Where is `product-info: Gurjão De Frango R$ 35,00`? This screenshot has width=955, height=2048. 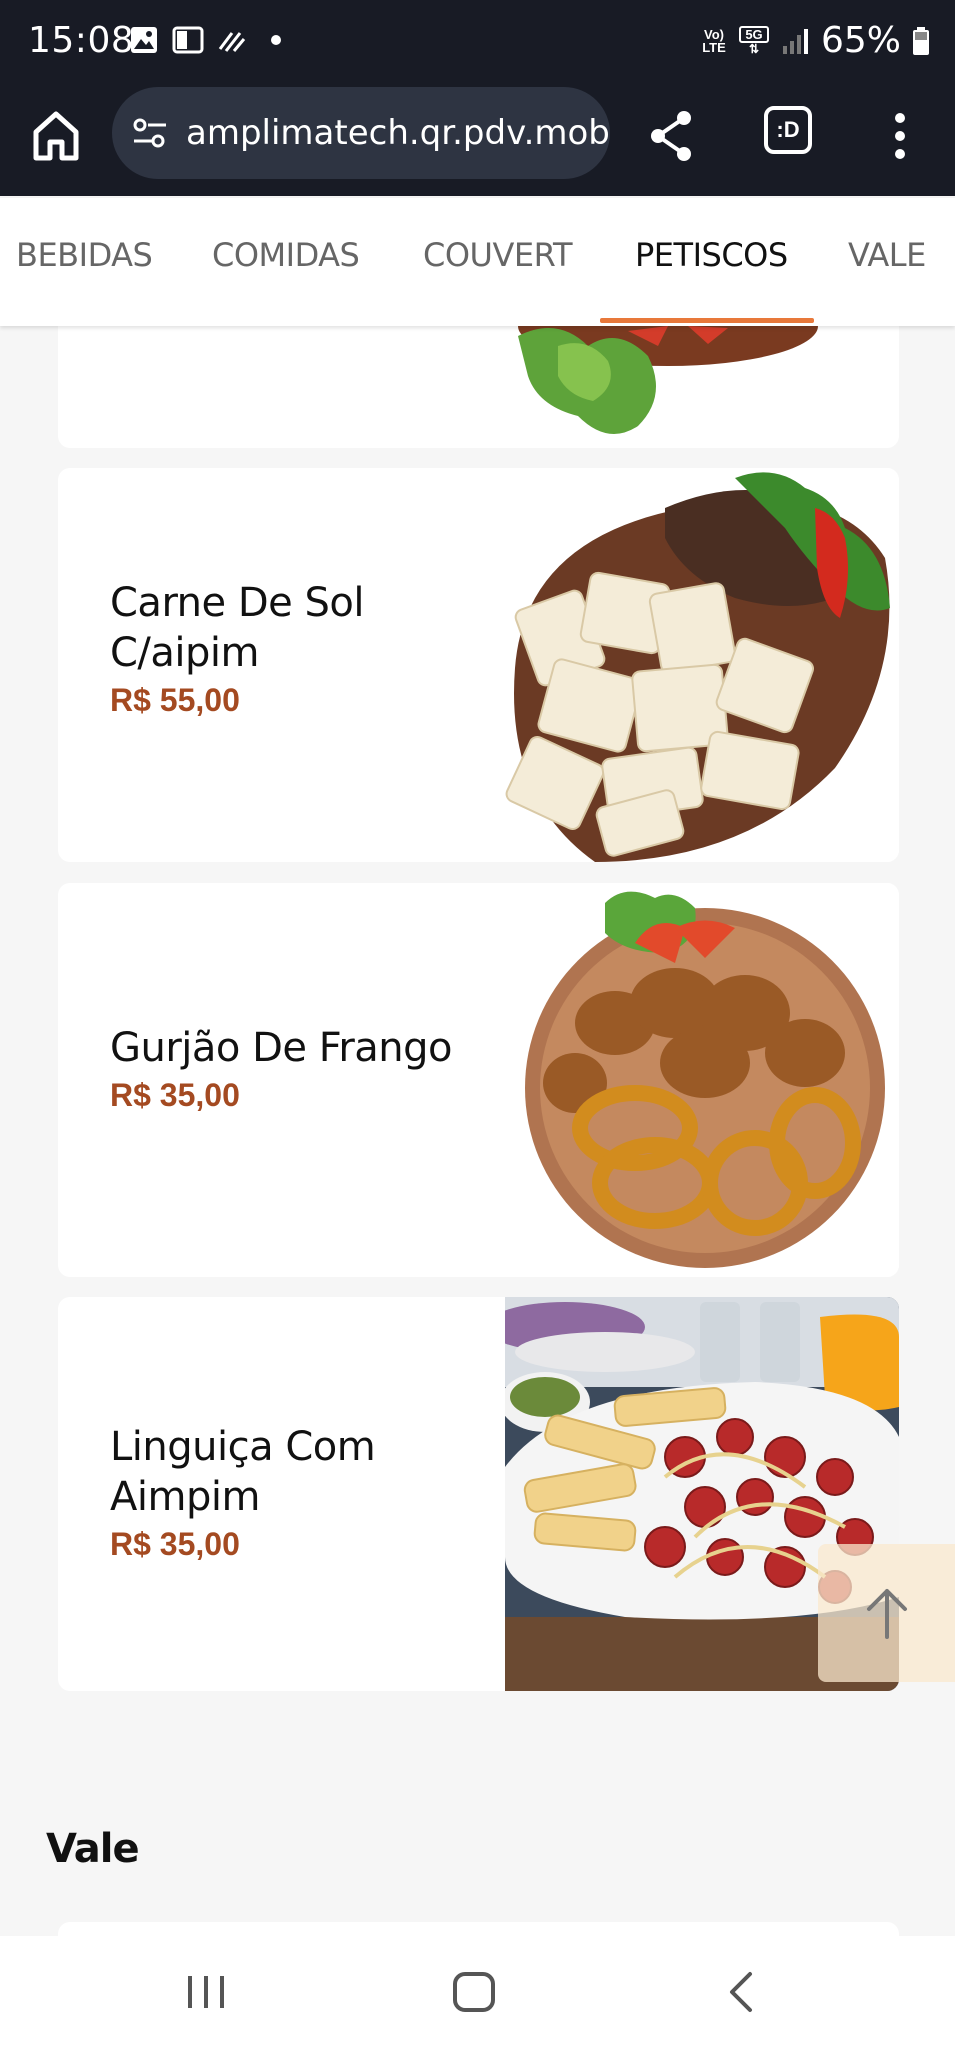 product-info: Gurjão De Frango R$ 35,00 is located at coordinates (290, 1068).